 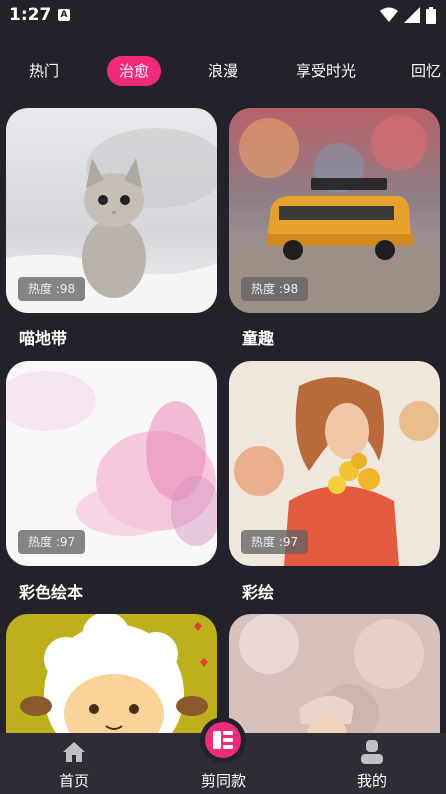 I want to click on tab-memories: 回忆, so click(x=426, y=71).